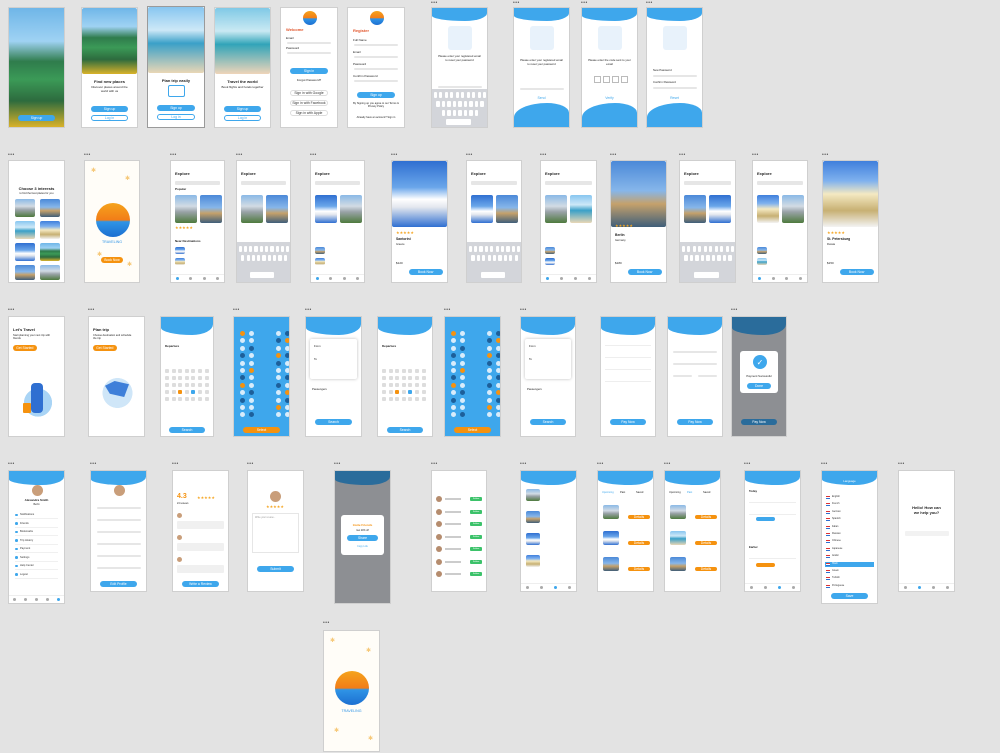 This screenshot has width=1000, height=753. I want to click on language-item: English, so click(849, 498).